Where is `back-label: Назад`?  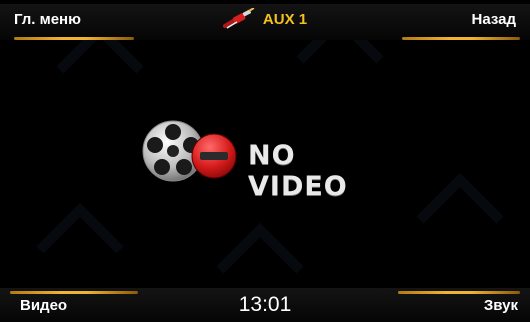
back-label: Назад is located at coordinates (493, 19).